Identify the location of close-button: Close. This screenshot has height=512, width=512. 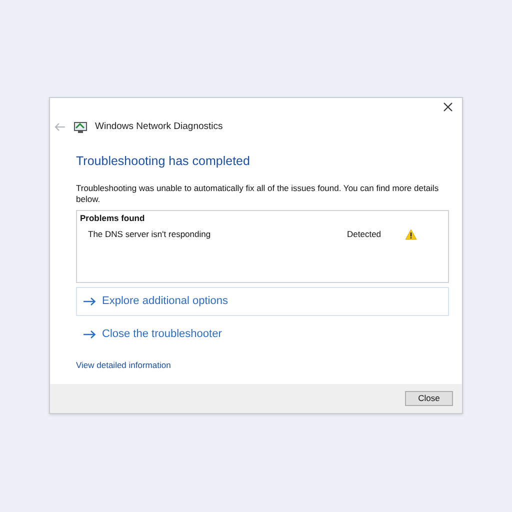
(429, 398).